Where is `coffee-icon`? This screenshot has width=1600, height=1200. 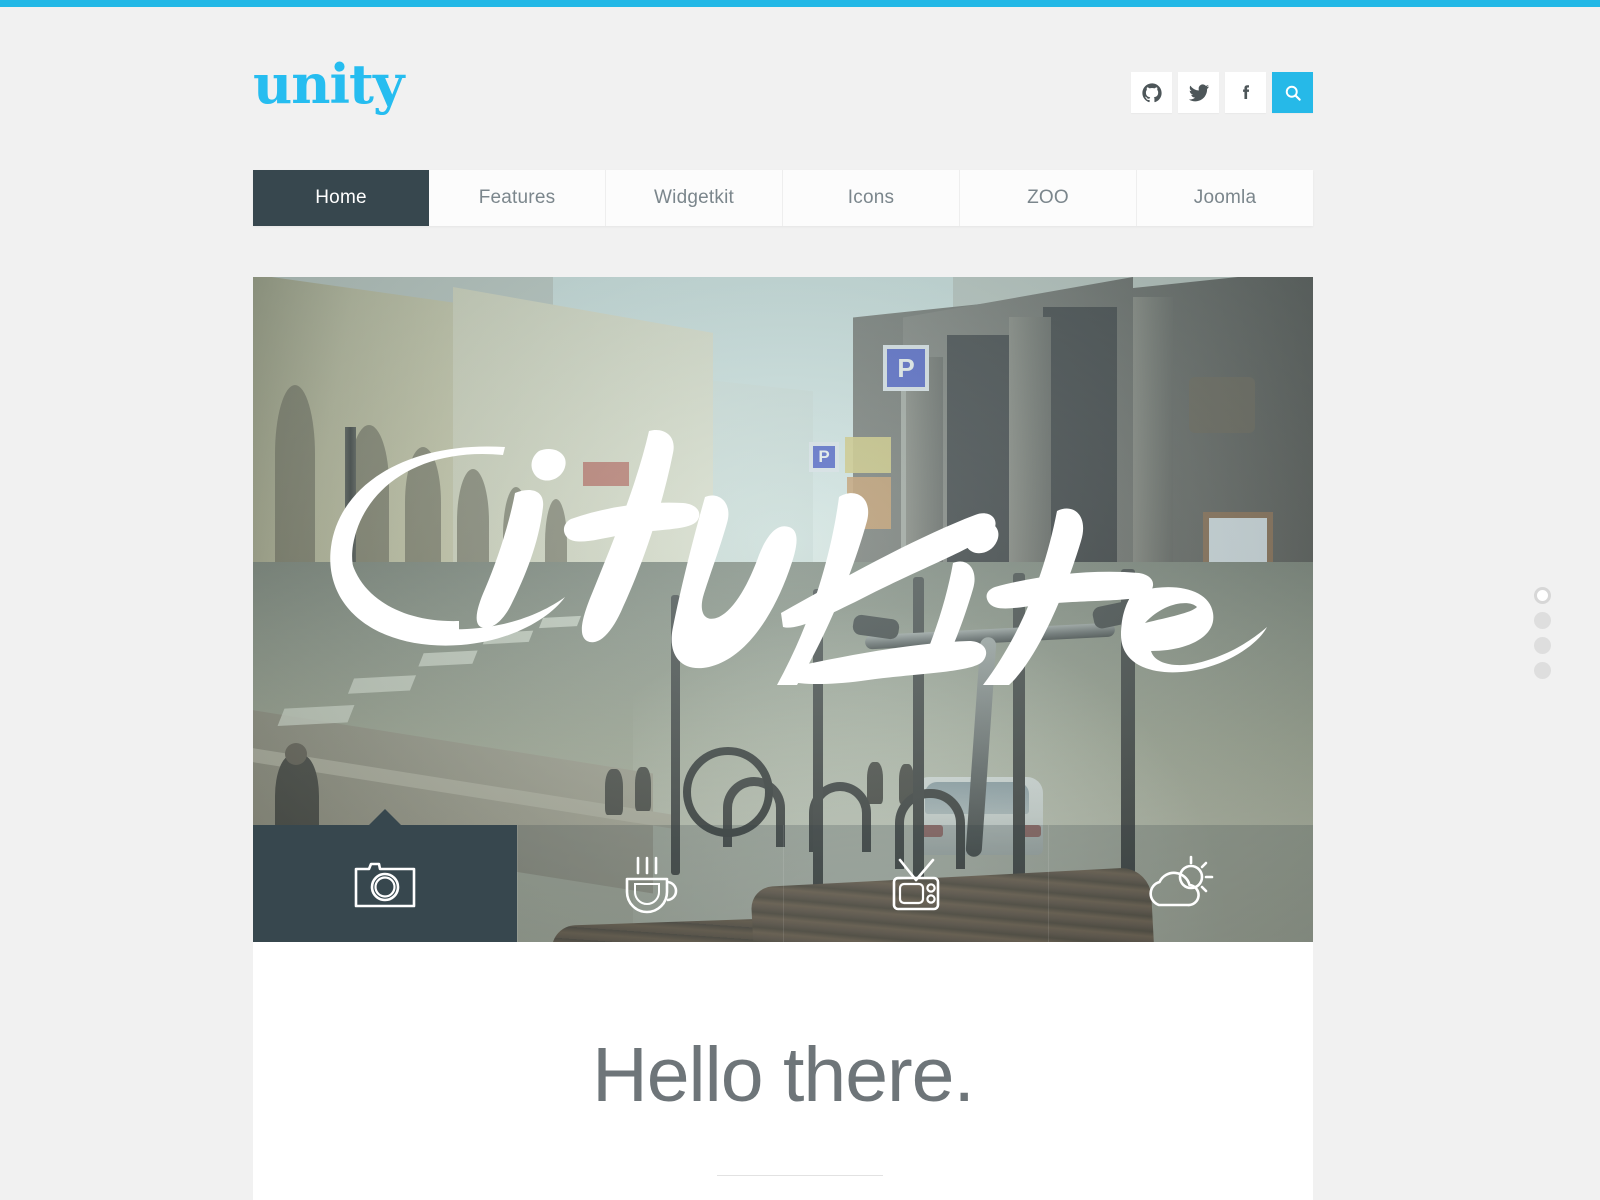 coffee-icon is located at coordinates (652, 884).